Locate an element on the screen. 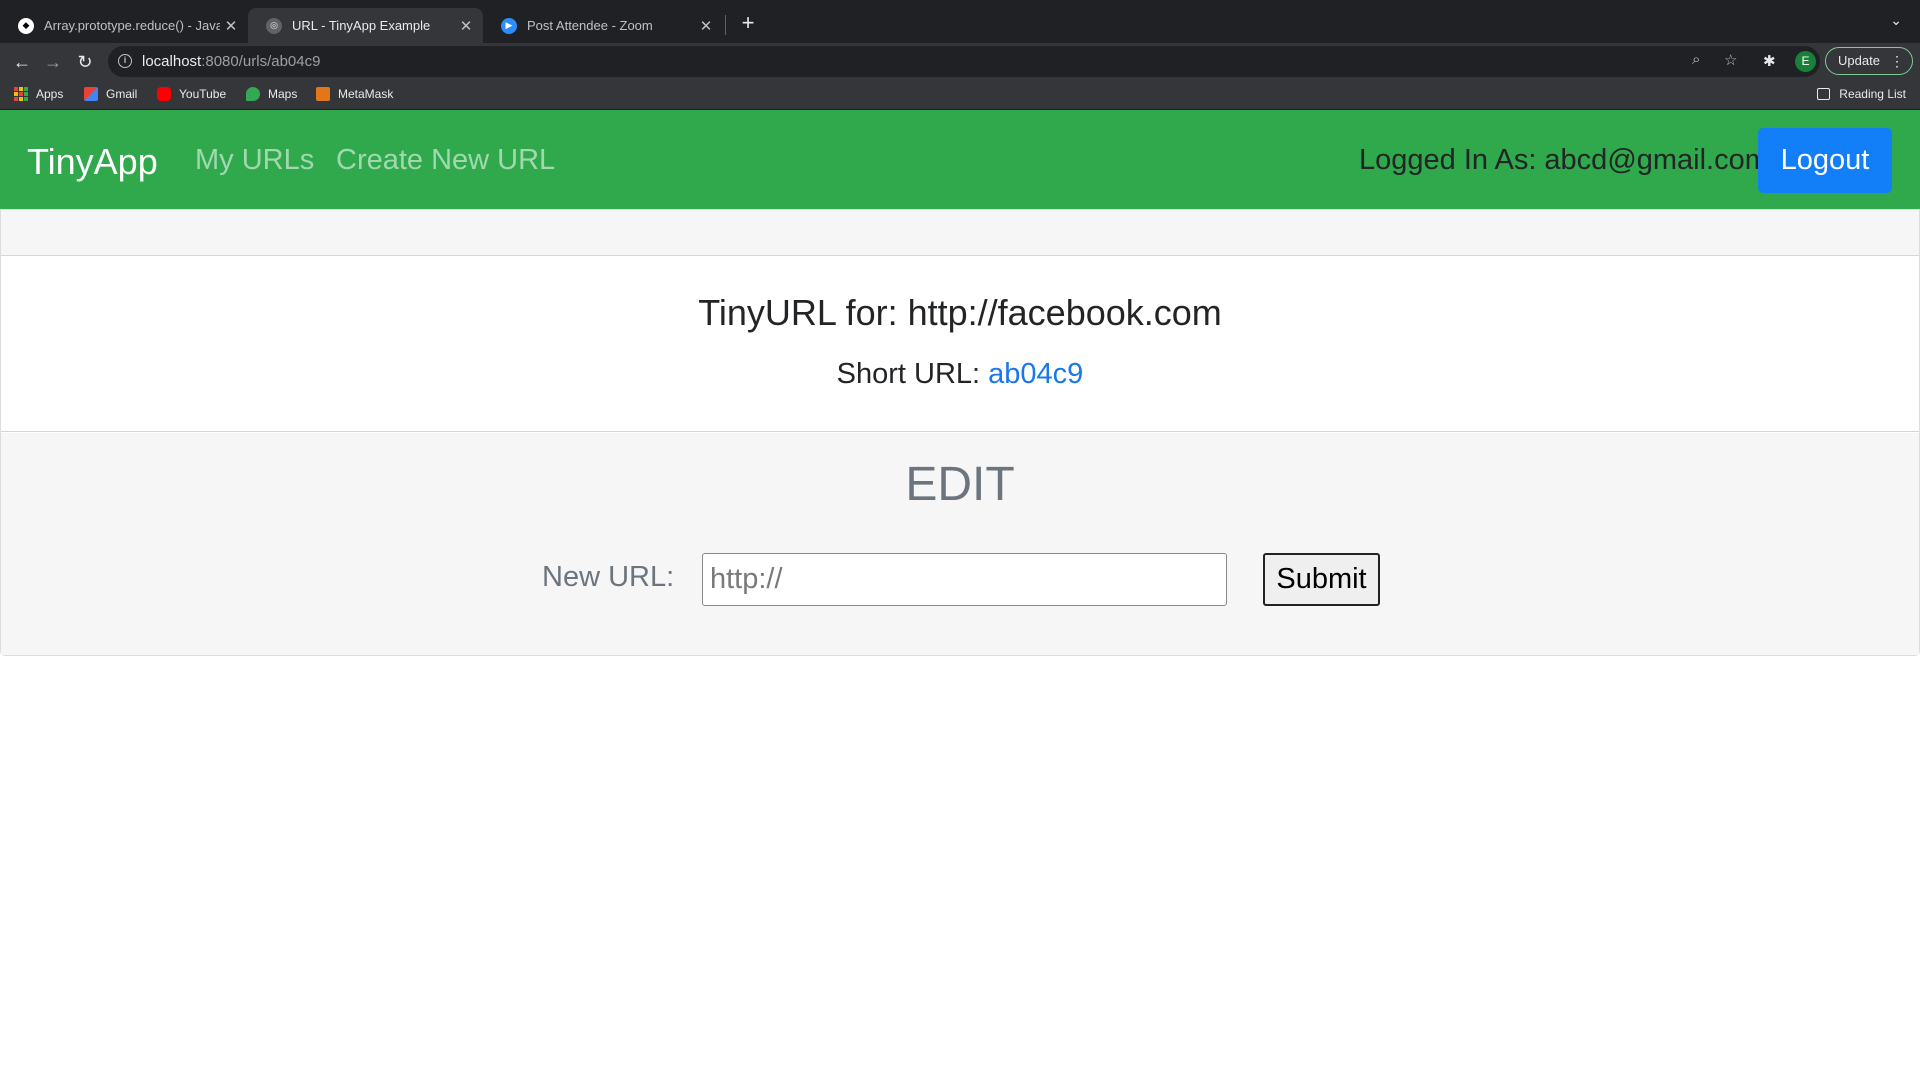  apps-grid-icon is located at coordinates (21, 94).